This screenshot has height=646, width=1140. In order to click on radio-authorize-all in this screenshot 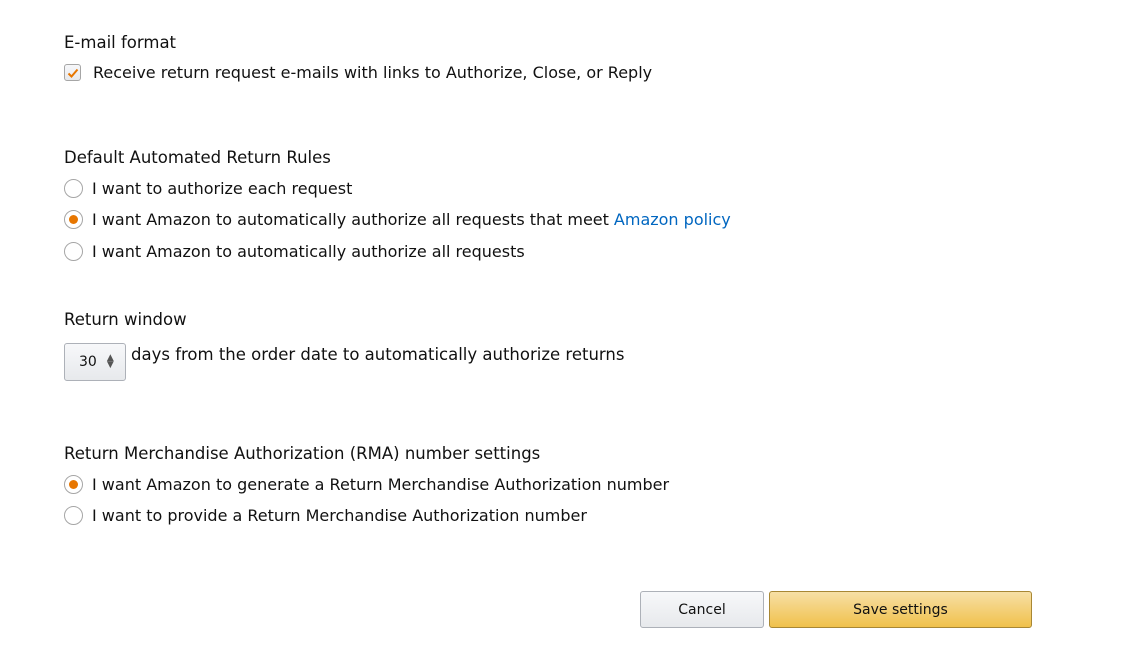, I will do `click(73, 251)`.